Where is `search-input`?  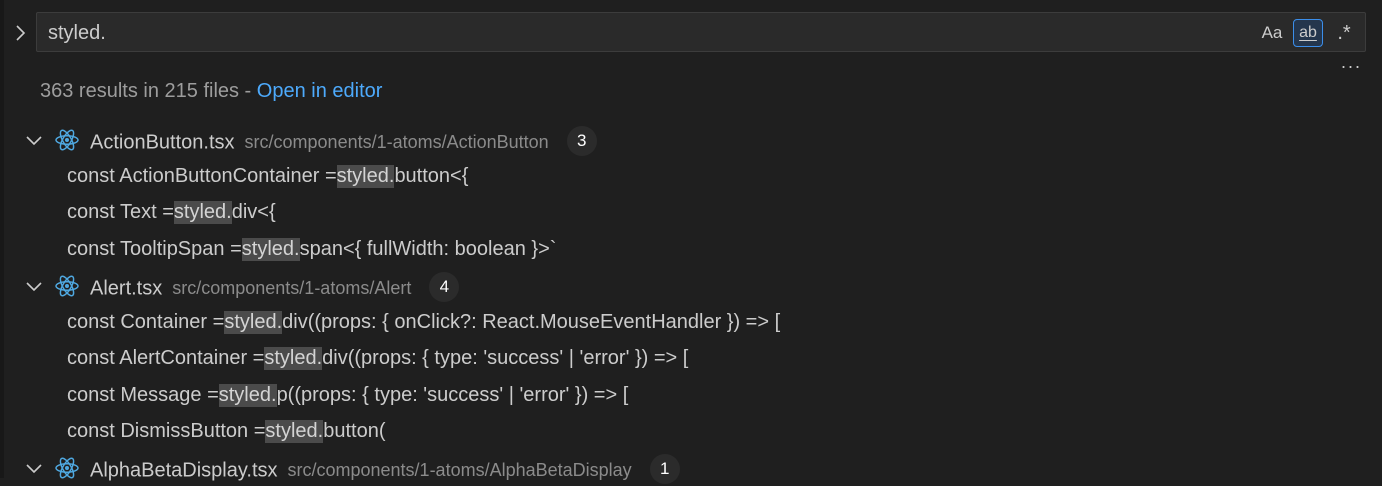
search-input is located at coordinates (638, 33).